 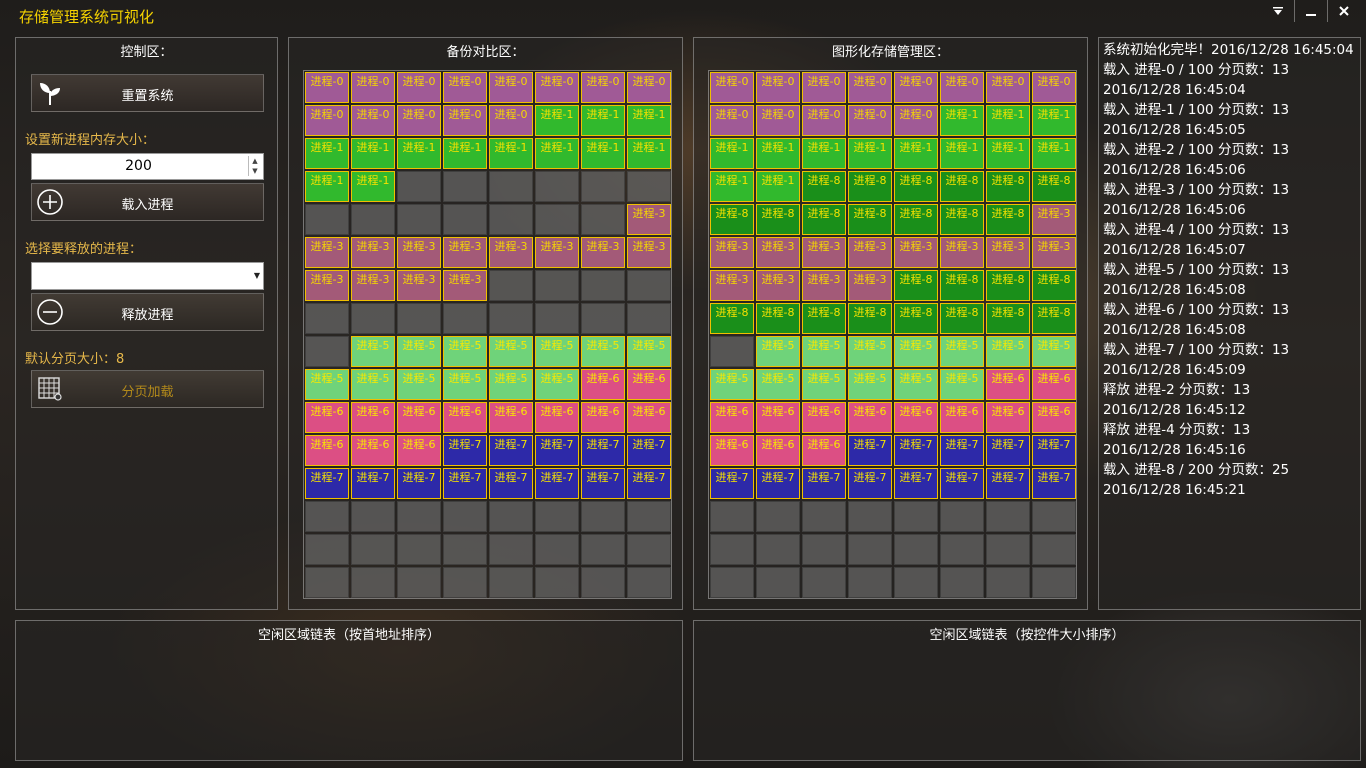 What do you see at coordinates (1174, 370) in the screenshot?
I see `log-line: 2016/12/28 16:45:09` at bounding box center [1174, 370].